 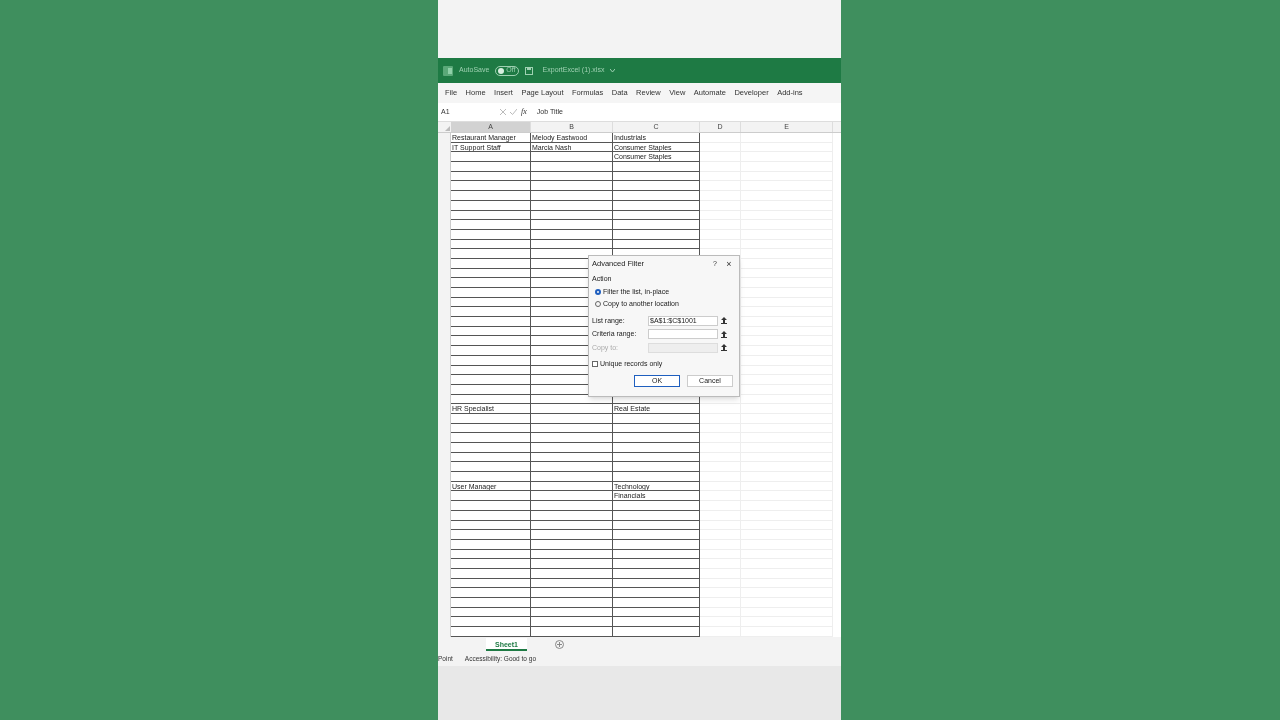 I want to click on row-header, so click(x=444, y=138).